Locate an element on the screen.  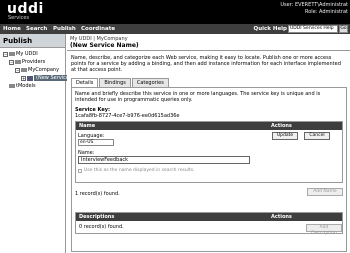
logo-subtitle: Services is located at coordinates (19, 18).